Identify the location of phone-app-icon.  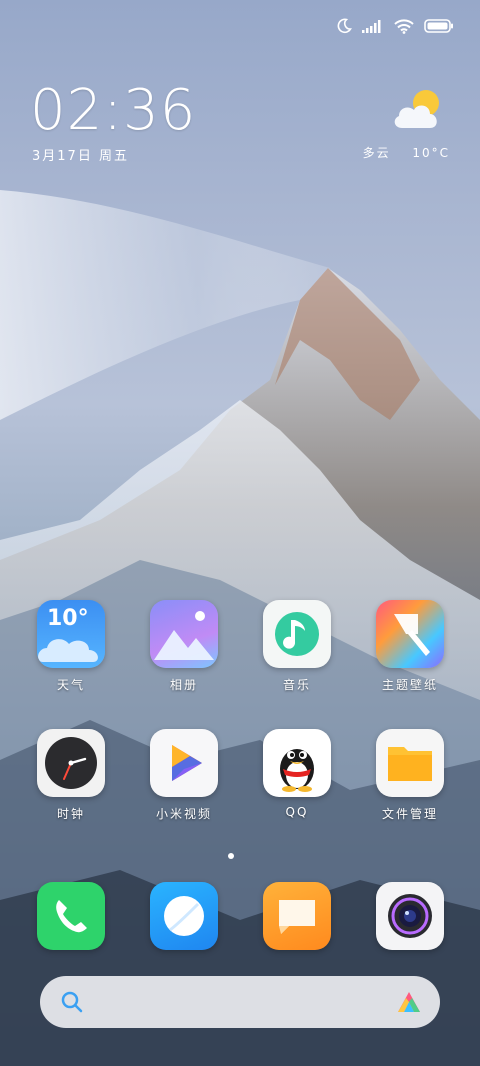
(71, 916).